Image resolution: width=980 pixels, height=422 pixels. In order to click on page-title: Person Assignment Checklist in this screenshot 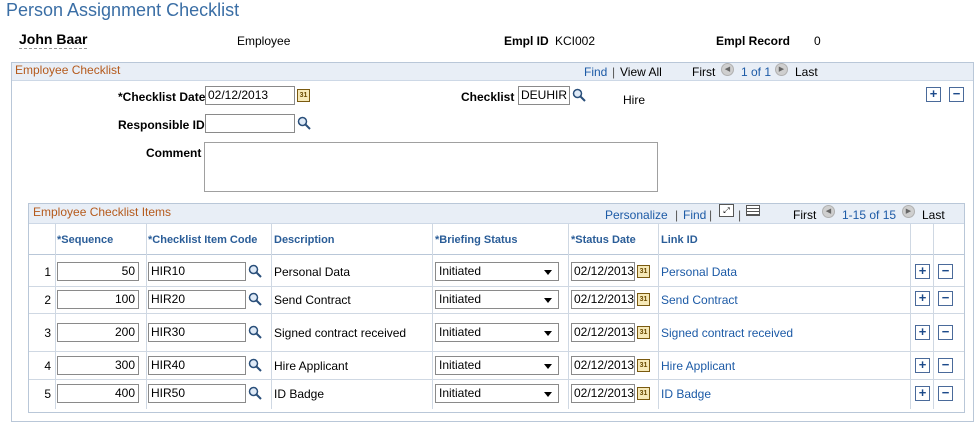, I will do `click(123, 10)`.